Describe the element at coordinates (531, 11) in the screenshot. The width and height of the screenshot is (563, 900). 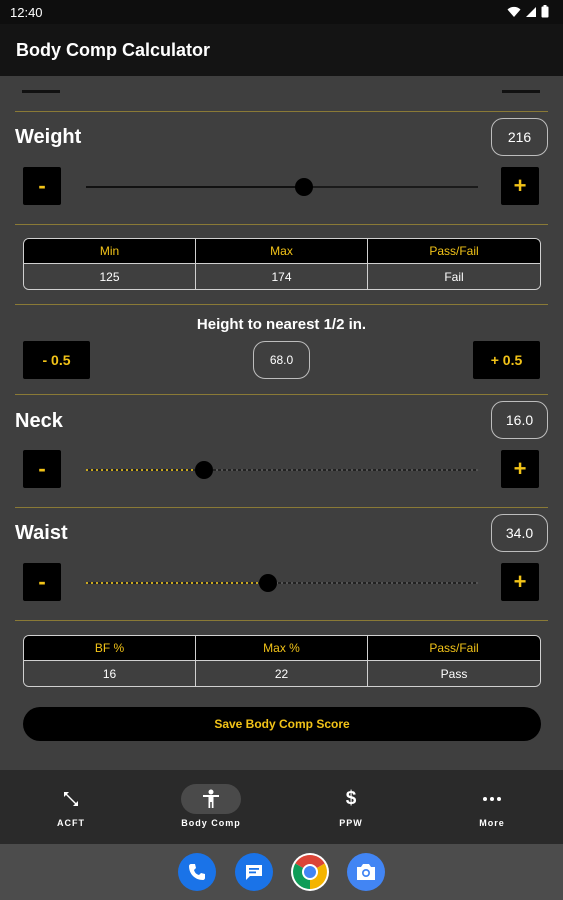
I see `signal-icon` at that location.